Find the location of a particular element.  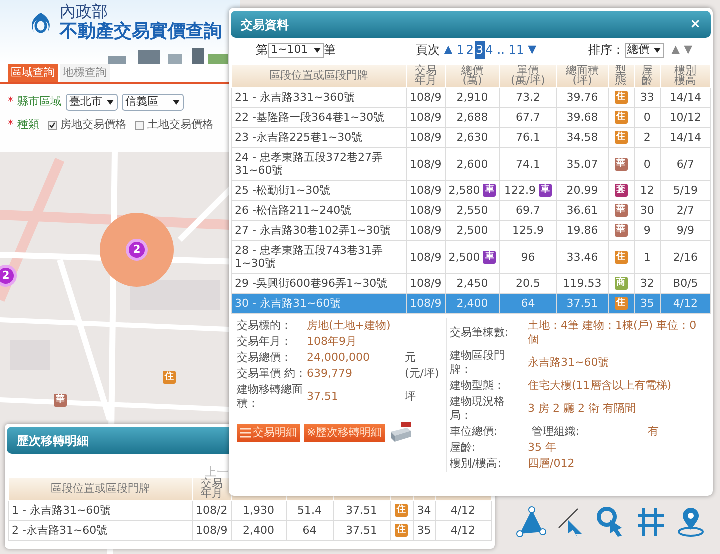

table-cell: 35 is located at coordinates (424, 530).